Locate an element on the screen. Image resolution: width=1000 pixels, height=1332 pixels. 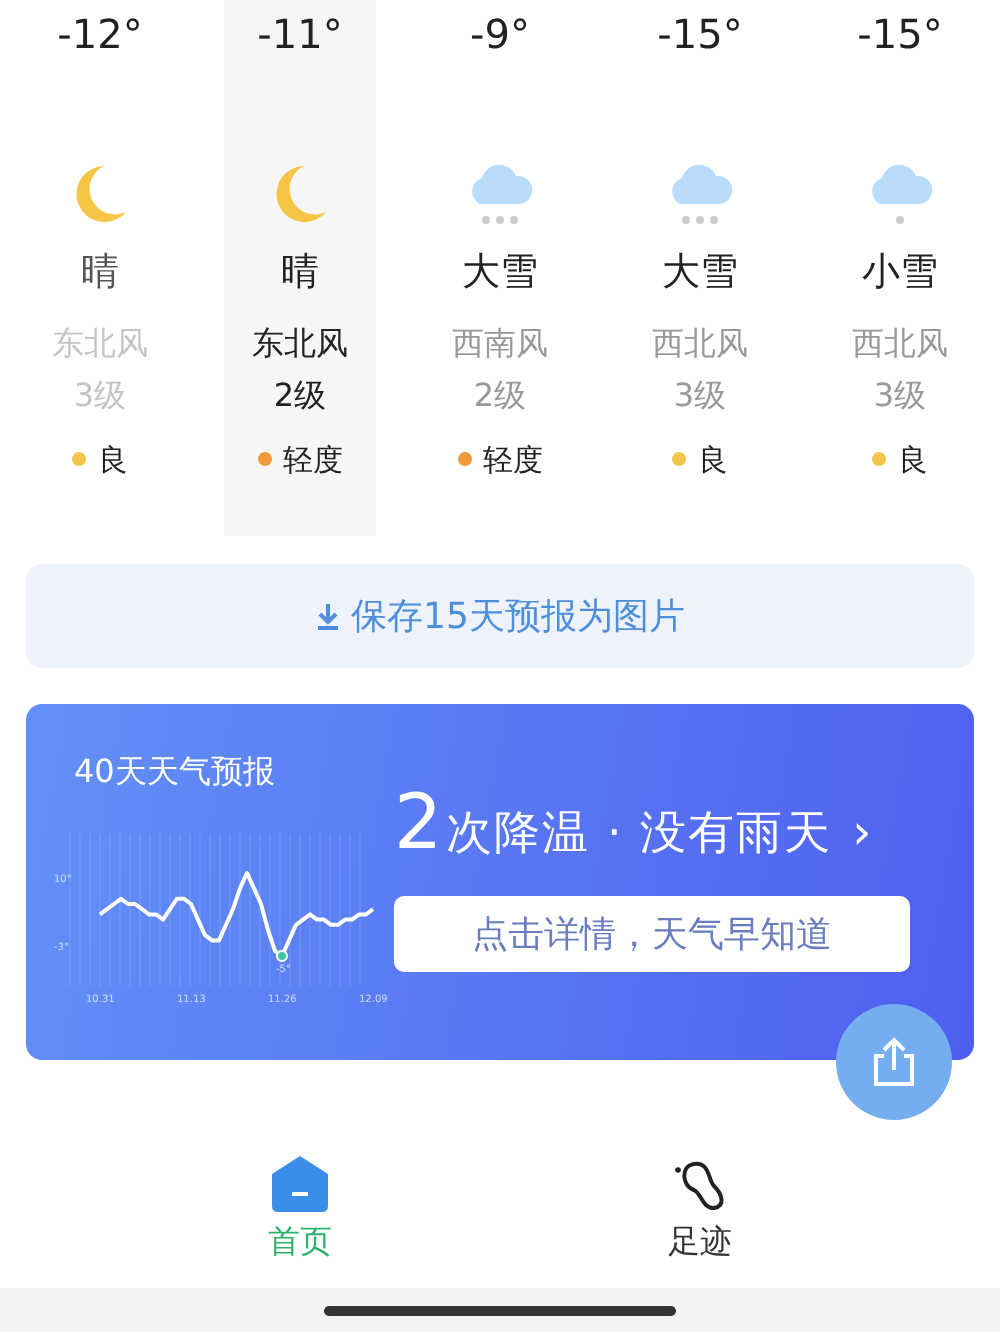
wind-direction-text: 西南风 is located at coordinates (500, 343).